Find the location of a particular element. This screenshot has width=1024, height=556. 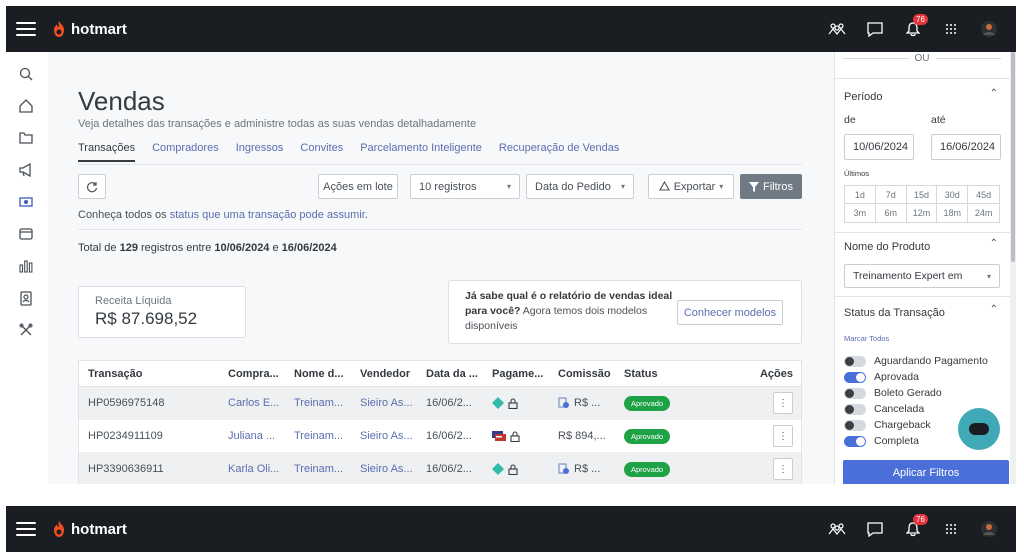

to-date-input: 16/06/2024 is located at coordinates (966, 147).